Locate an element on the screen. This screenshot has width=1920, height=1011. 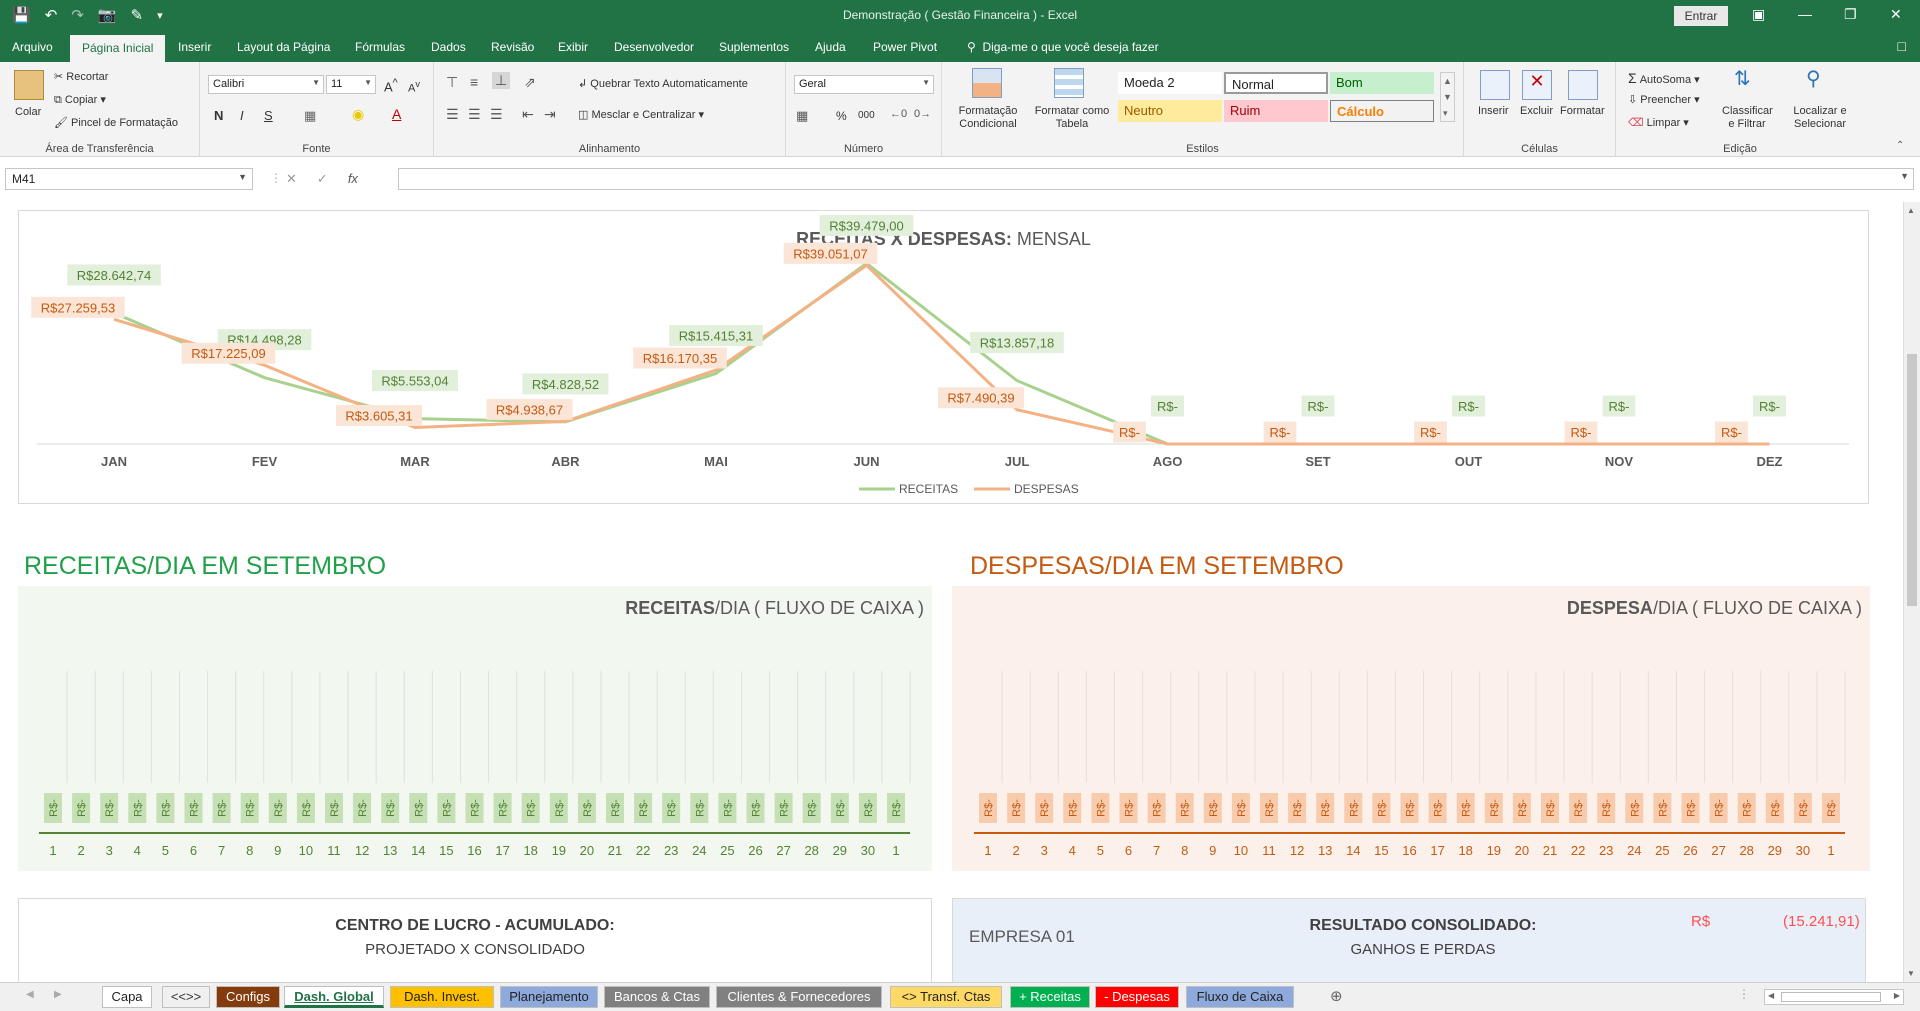
expand-formula-icon: ▼ is located at coordinates (1904, 176).